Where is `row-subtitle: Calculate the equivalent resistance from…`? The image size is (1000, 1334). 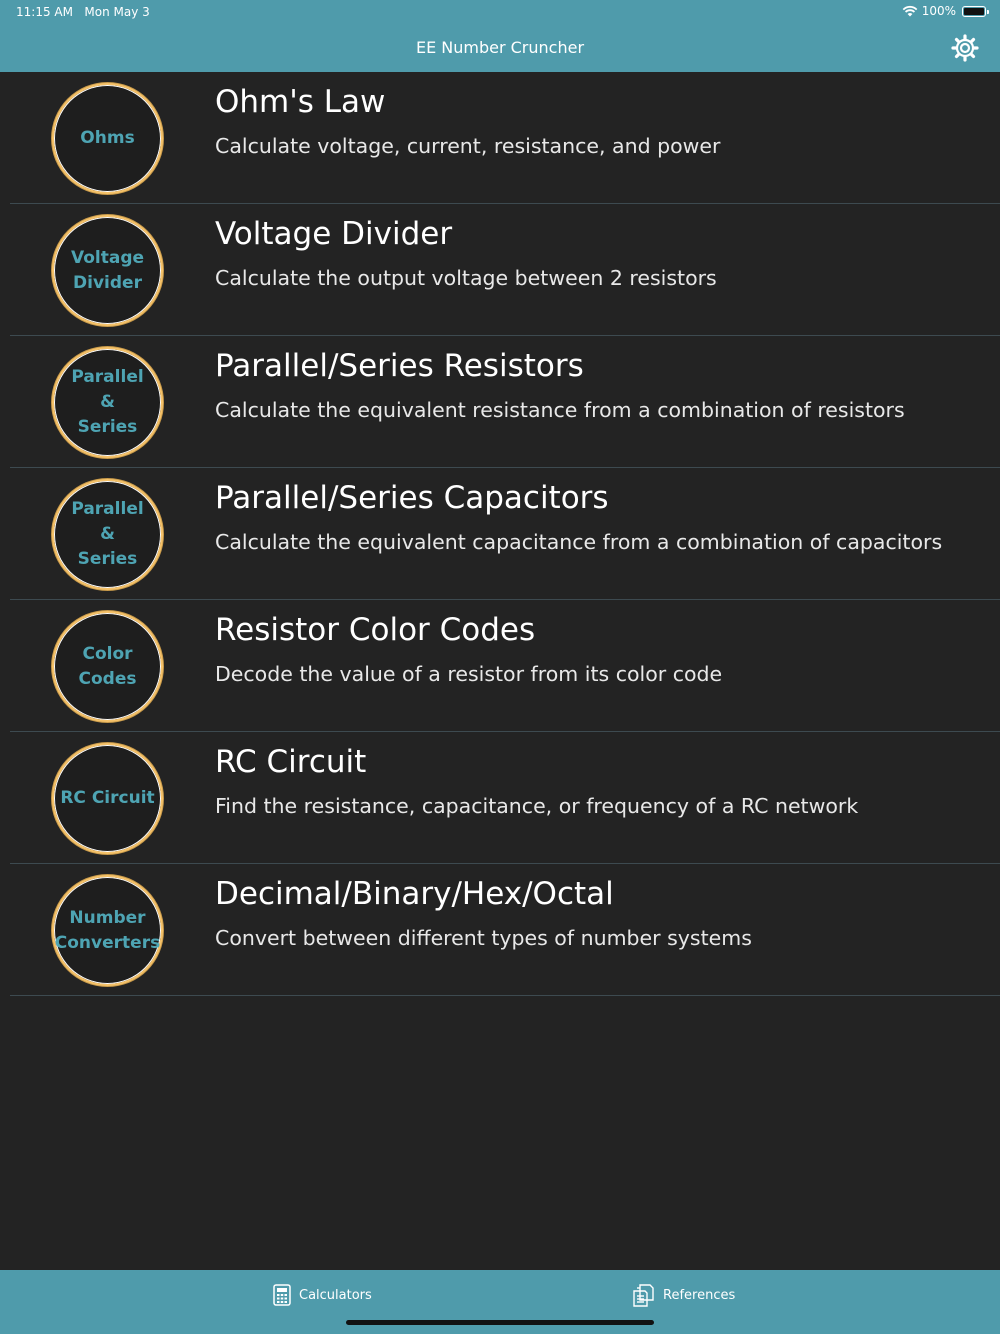
row-subtitle: Calculate the equivalent resistance from… is located at coordinates (560, 410).